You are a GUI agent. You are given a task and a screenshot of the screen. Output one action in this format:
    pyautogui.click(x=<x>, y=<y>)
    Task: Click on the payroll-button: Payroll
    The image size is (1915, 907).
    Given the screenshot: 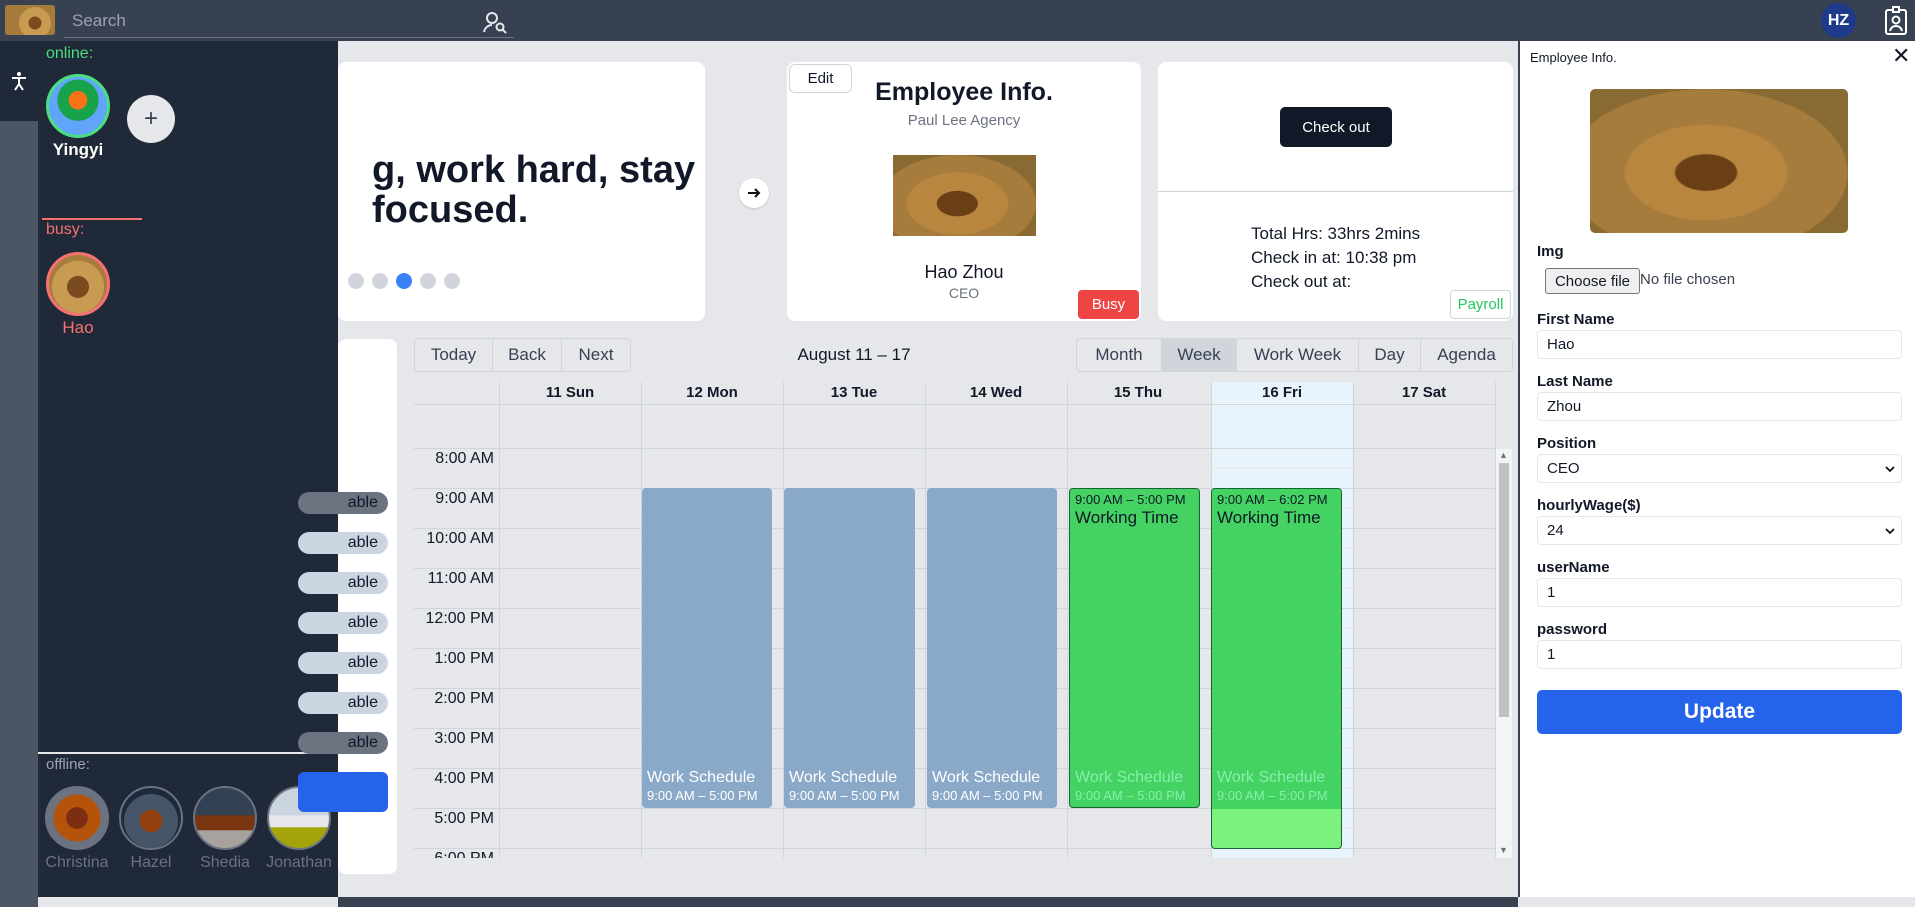 What is the action you would take?
    pyautogui.click(x=1480, y=304)
    